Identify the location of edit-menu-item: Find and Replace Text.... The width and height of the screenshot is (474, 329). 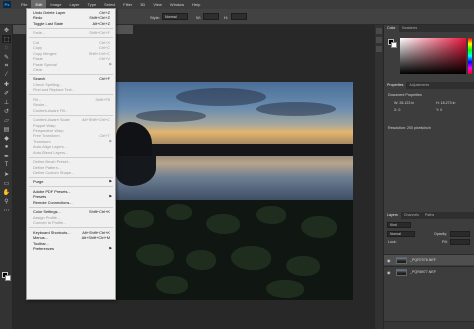
(71, 89).